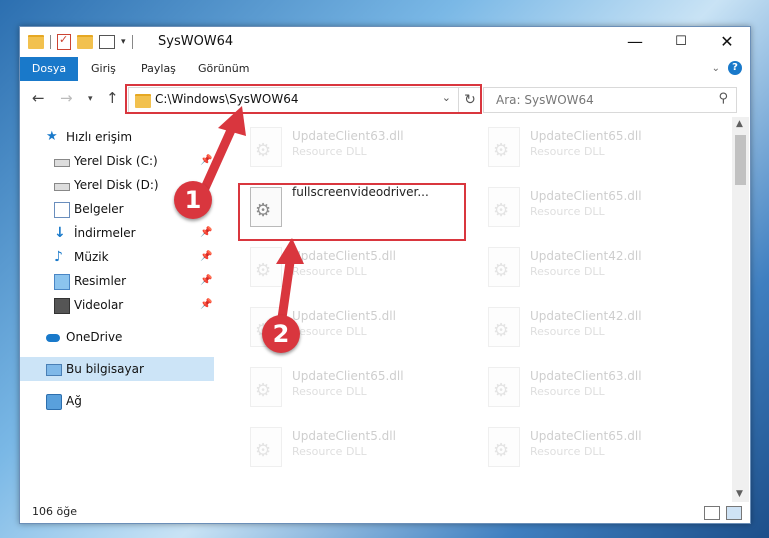  Describe the element at coordinates (610, 100) in the screenshot. I see `search-box: Ara: SysWOW64 ⚲` at that location.